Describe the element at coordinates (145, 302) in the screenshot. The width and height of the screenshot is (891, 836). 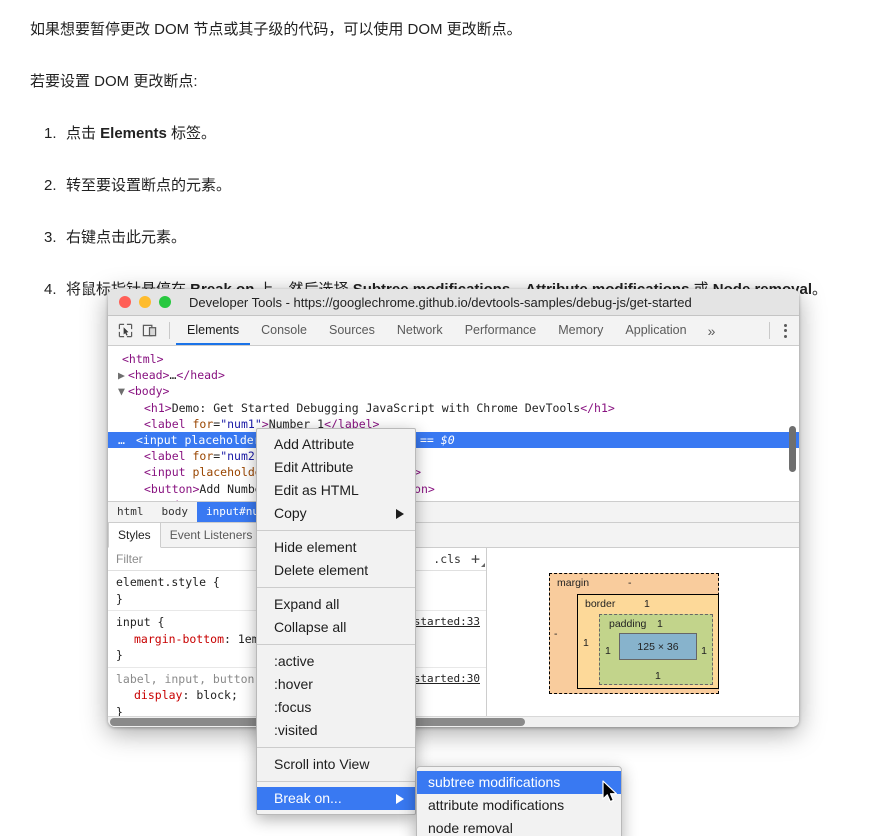
I see `minimize-window-icon` at that location.